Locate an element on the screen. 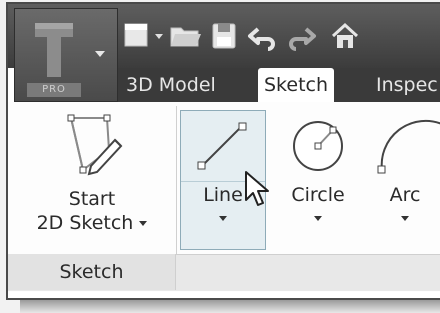  start-sketch-icon is located at coordinates (95, 145).